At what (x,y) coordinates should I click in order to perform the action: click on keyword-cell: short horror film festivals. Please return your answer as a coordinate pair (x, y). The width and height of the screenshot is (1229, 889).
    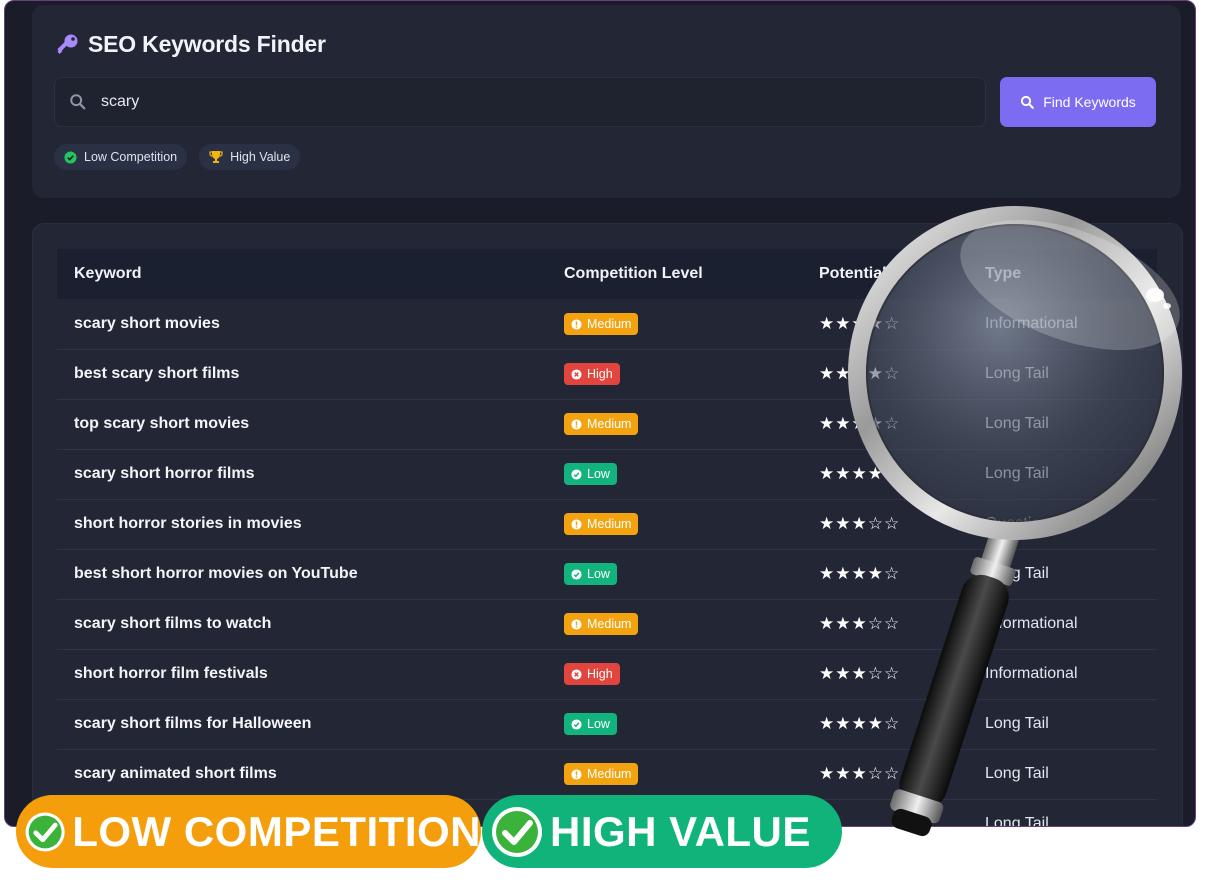
    Looking at the image, I should click on (171, 673).